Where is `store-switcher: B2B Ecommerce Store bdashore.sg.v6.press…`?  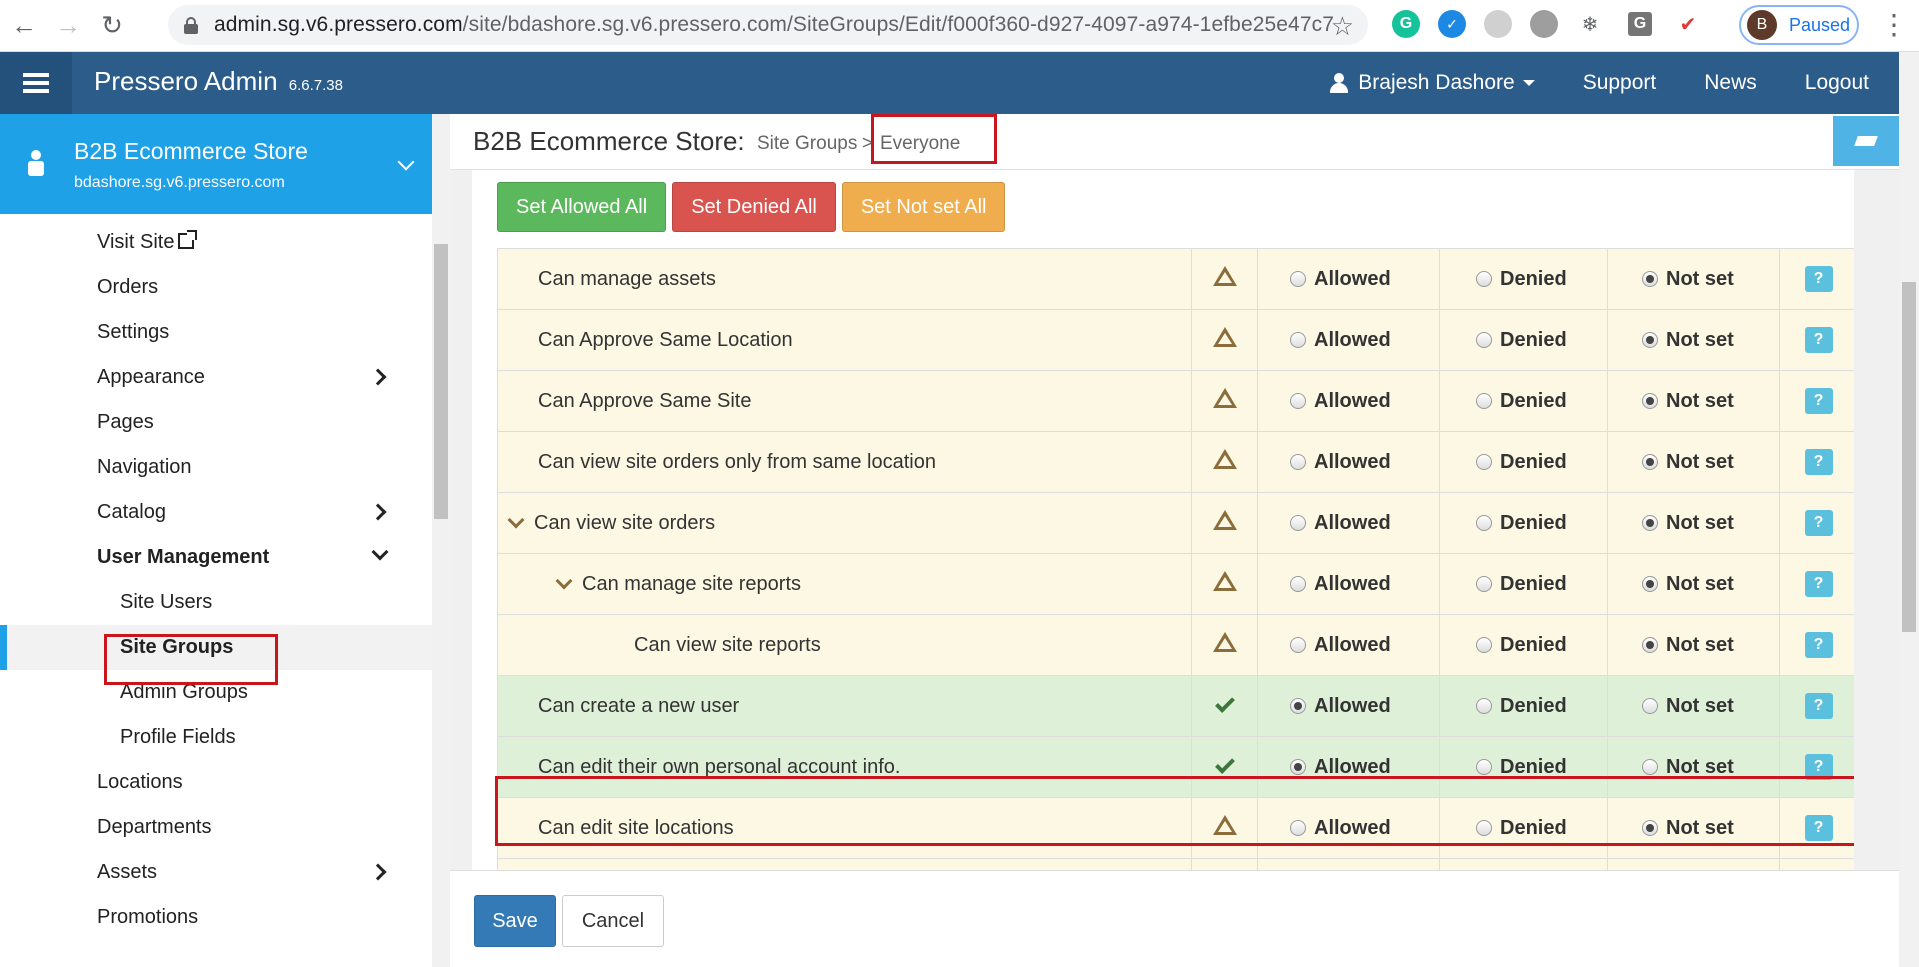
store-switcher: B2B Ecommerce Store bdashore.sg.v6.press… is located at coordinates (216, 164).